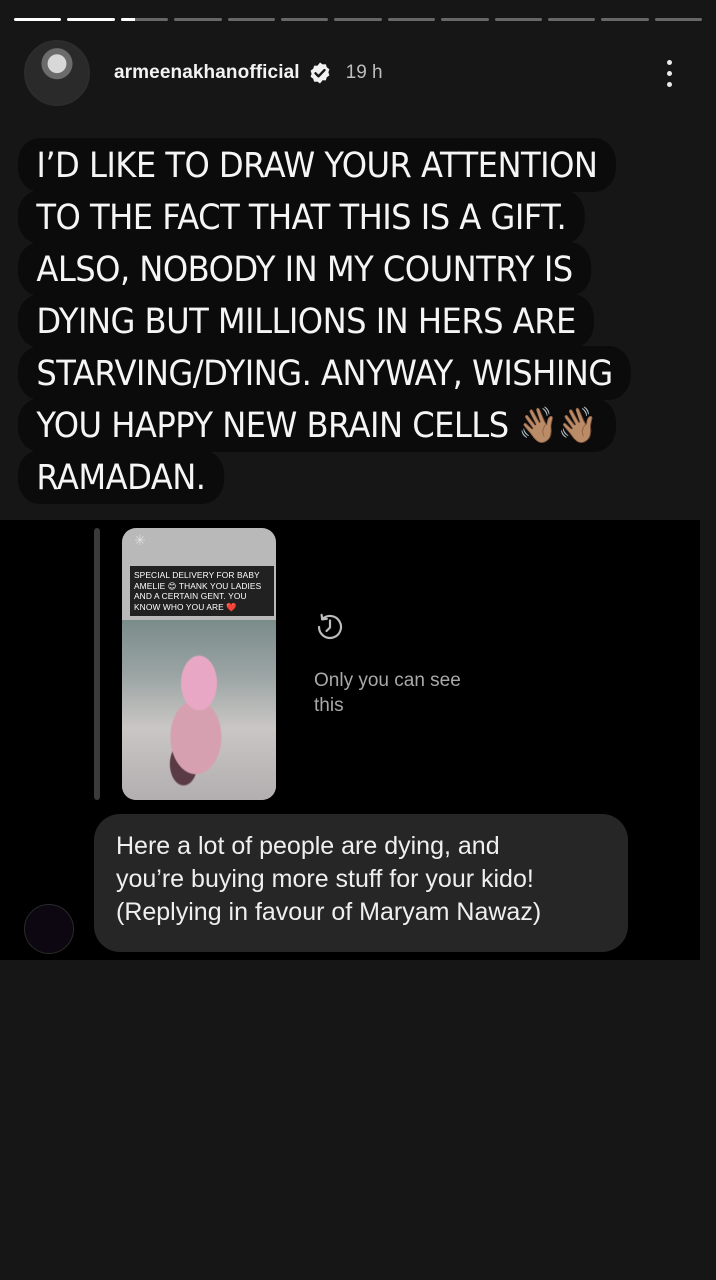  What do you see at coordinates (330, 626) in the screenshot?
I see `history-clock-icon` at bounding box center [330, 626].